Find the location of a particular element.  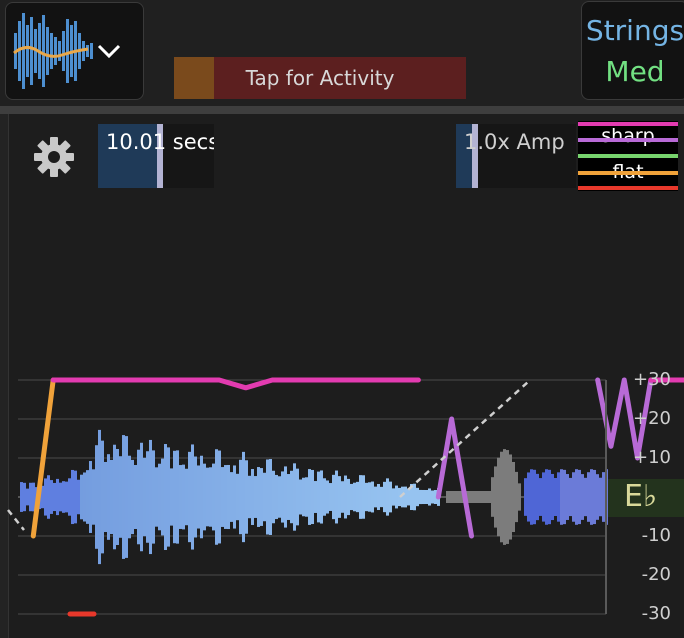

scale-label-minus-20: -20 is located at coordinates (656, 574).